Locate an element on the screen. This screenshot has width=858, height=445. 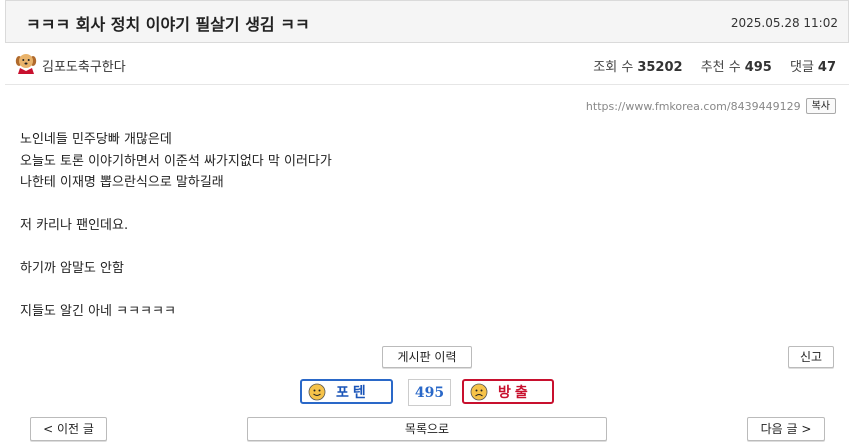
upvote-button: 포텐 is located at coordinates (346, 391).